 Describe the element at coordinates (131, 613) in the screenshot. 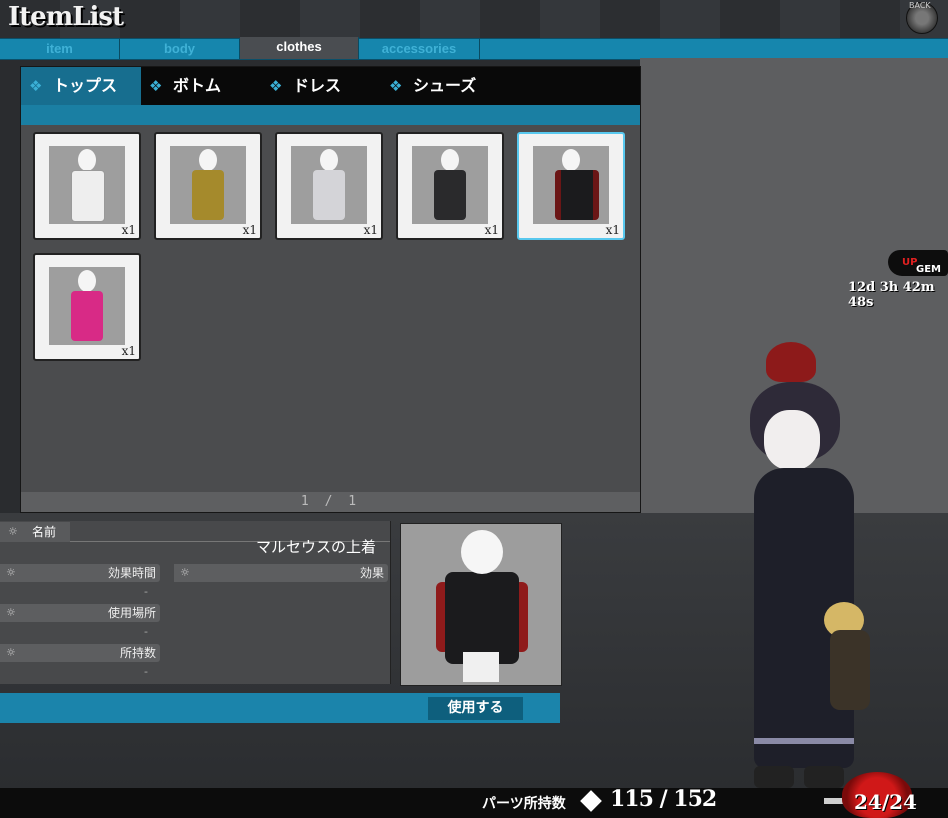

I see `location-label-text: 使用場所` at that location.